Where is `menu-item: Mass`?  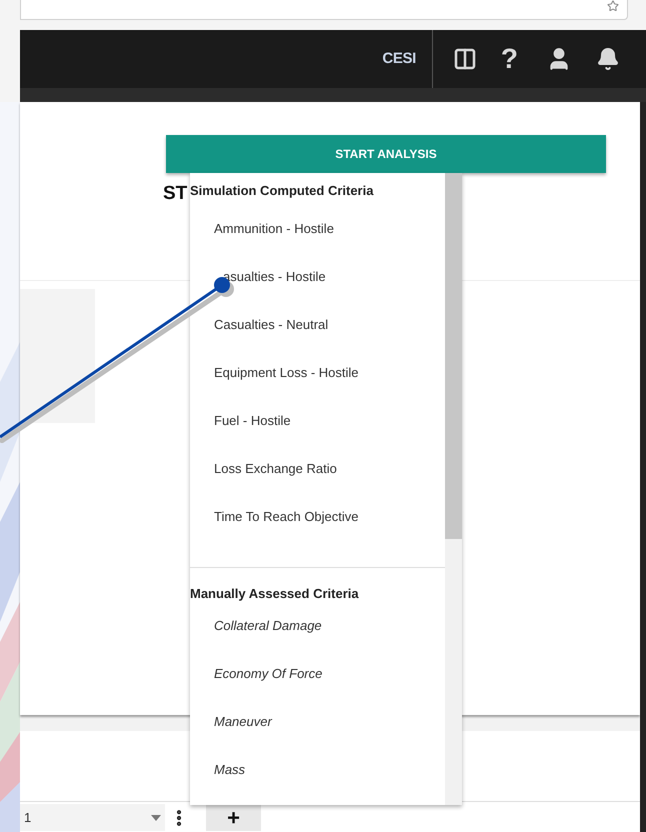
menu-item: Mass is located at coordinates (317, 770).